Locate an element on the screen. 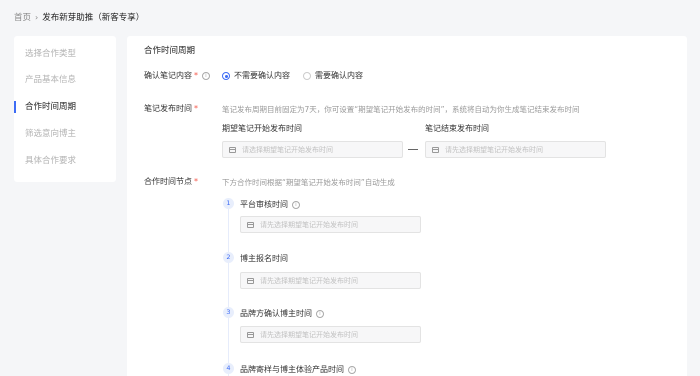 The image size is (700, 376). step-label-platform-review: 平台审核时间 i is located at coordinates (270, 204).